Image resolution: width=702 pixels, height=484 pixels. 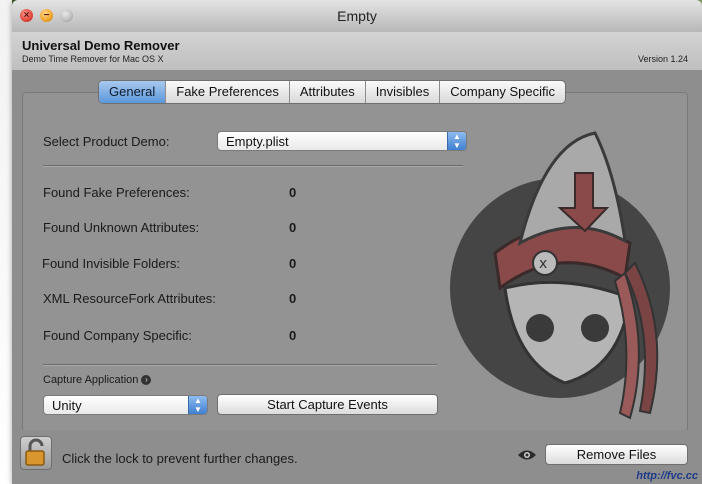 I want to click on tab-attributes: Attributes, so click(x=326, y=92).